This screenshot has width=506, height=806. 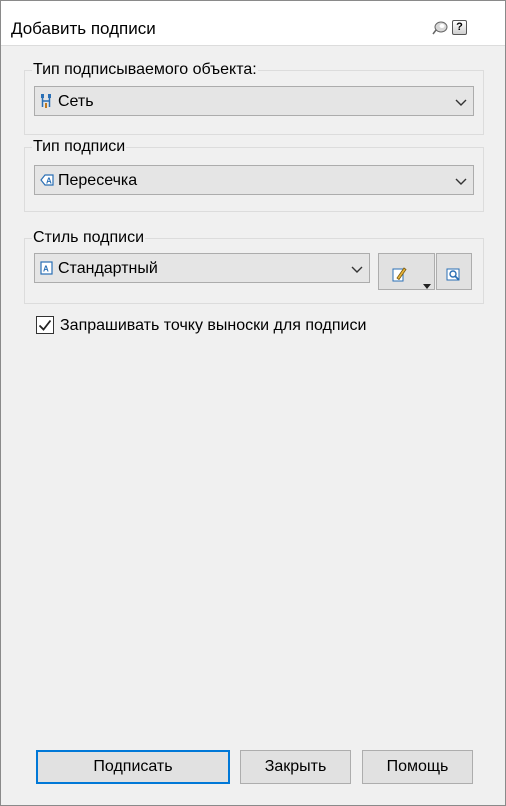 What do you see at coordinates (98, 180) in the screenshot?
I see `label-type-value: Пересечка` at bounding box center [98, 180].